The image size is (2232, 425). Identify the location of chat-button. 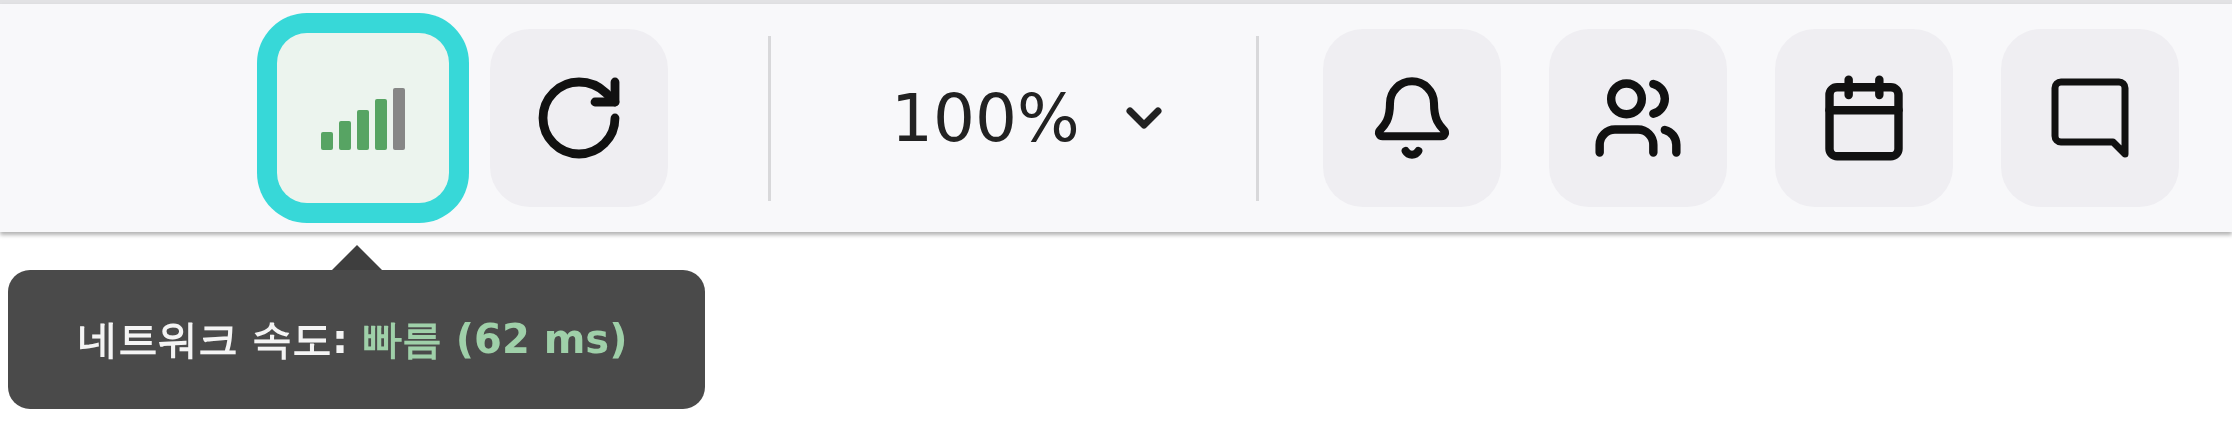
(2089, 118).